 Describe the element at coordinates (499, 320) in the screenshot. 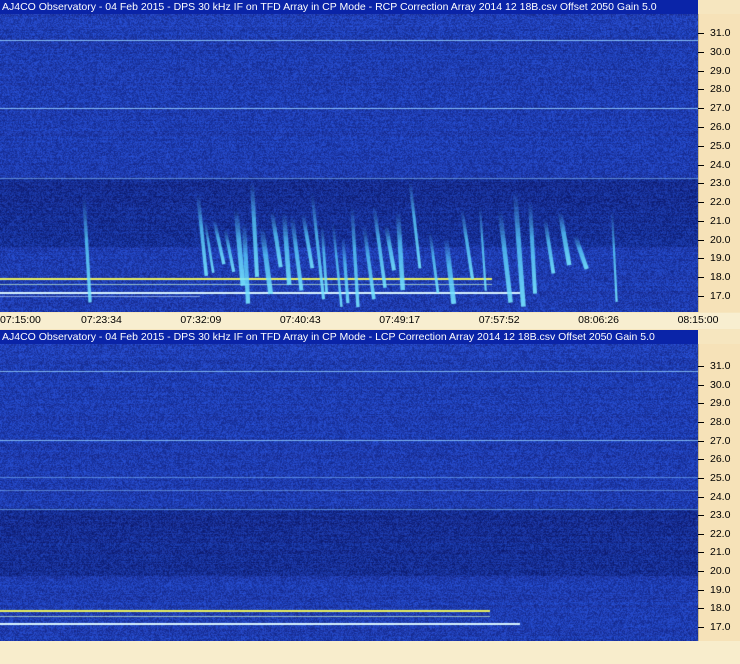

I see `time-tick-label: 07:57:52` at that location.